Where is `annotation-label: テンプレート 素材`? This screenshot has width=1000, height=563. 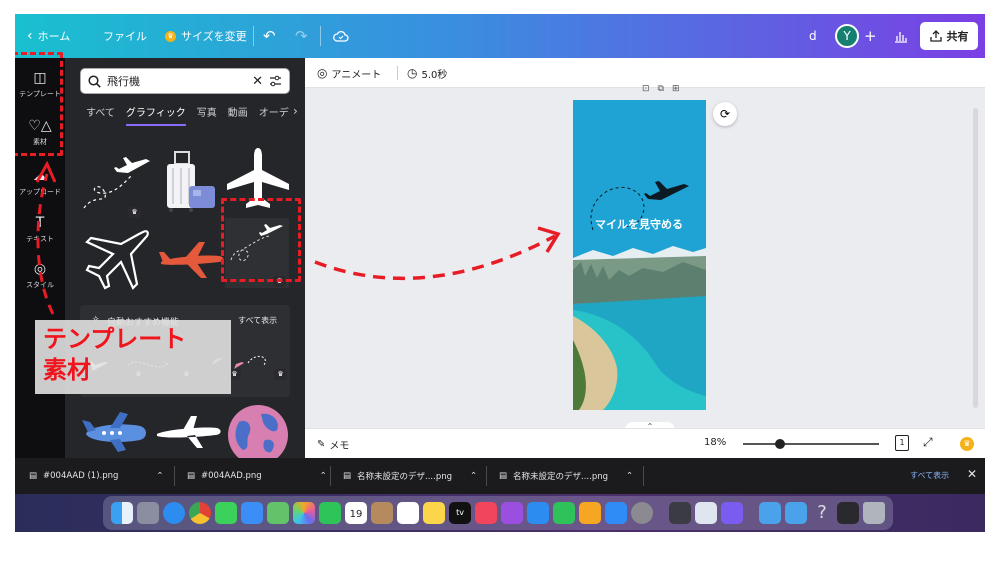
annotation-label: テンプレート 素材 is located at coordinates (133, 357).